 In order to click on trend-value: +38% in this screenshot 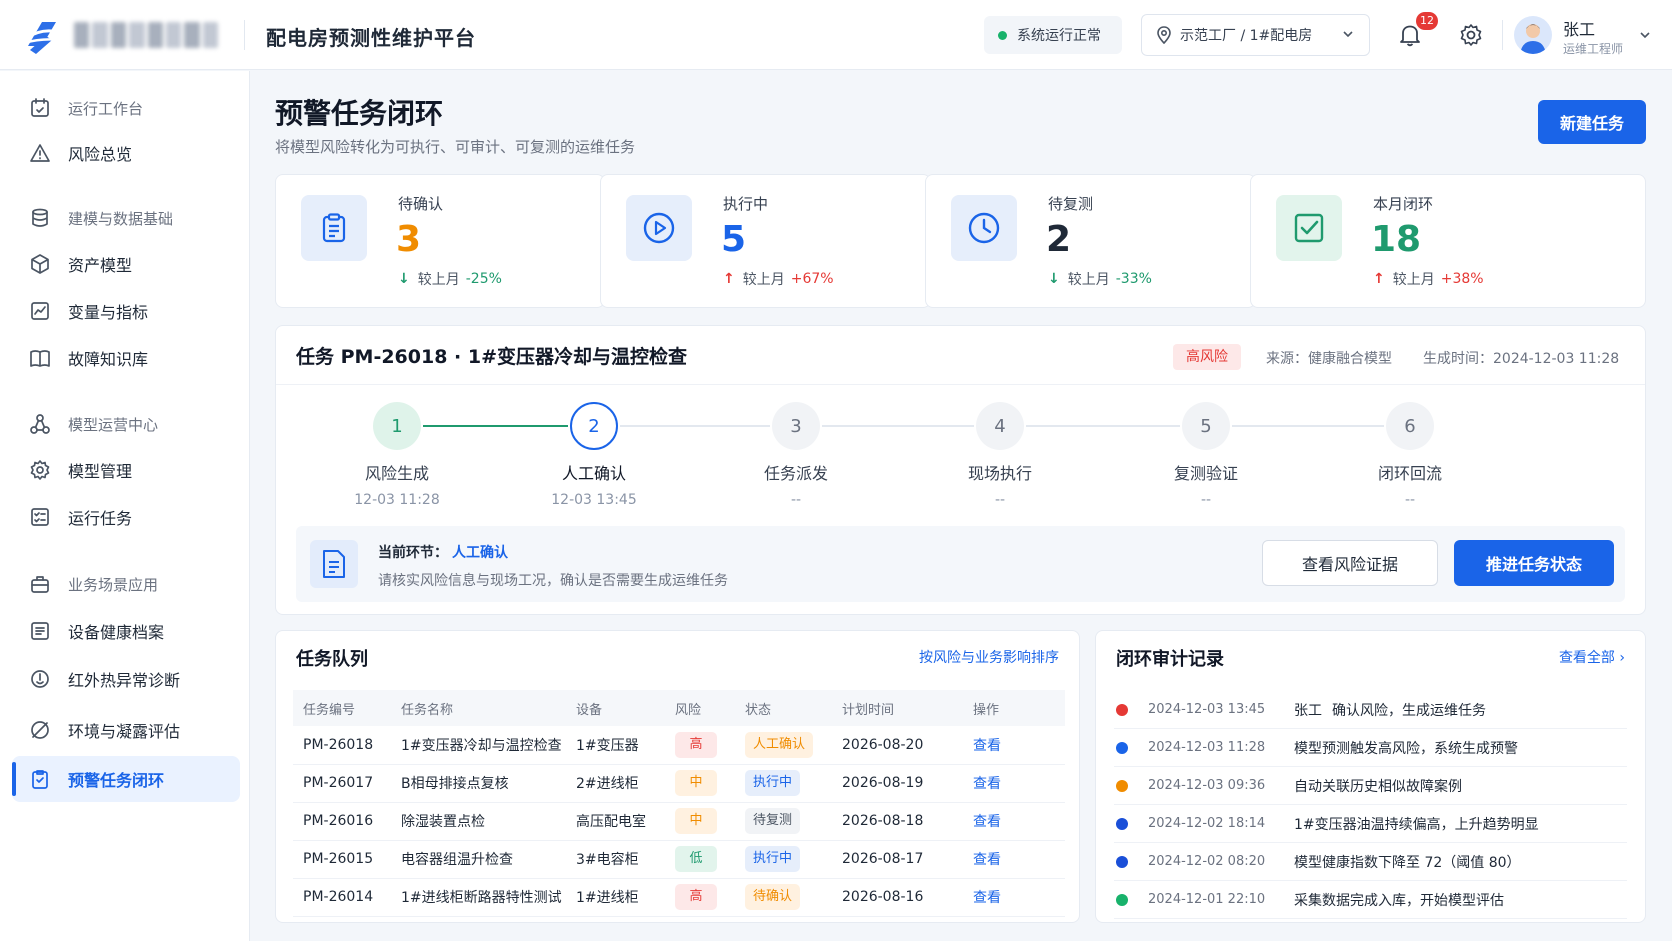, I will do `click(1462, 279)`.